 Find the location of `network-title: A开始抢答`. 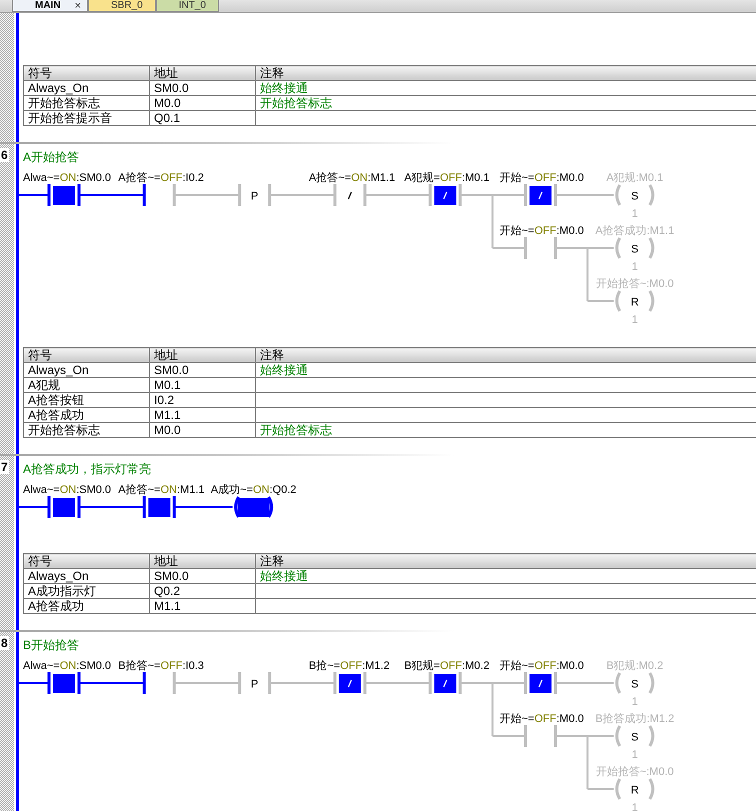

network-title: A开始抢答 is located at coordinates (51, 157).